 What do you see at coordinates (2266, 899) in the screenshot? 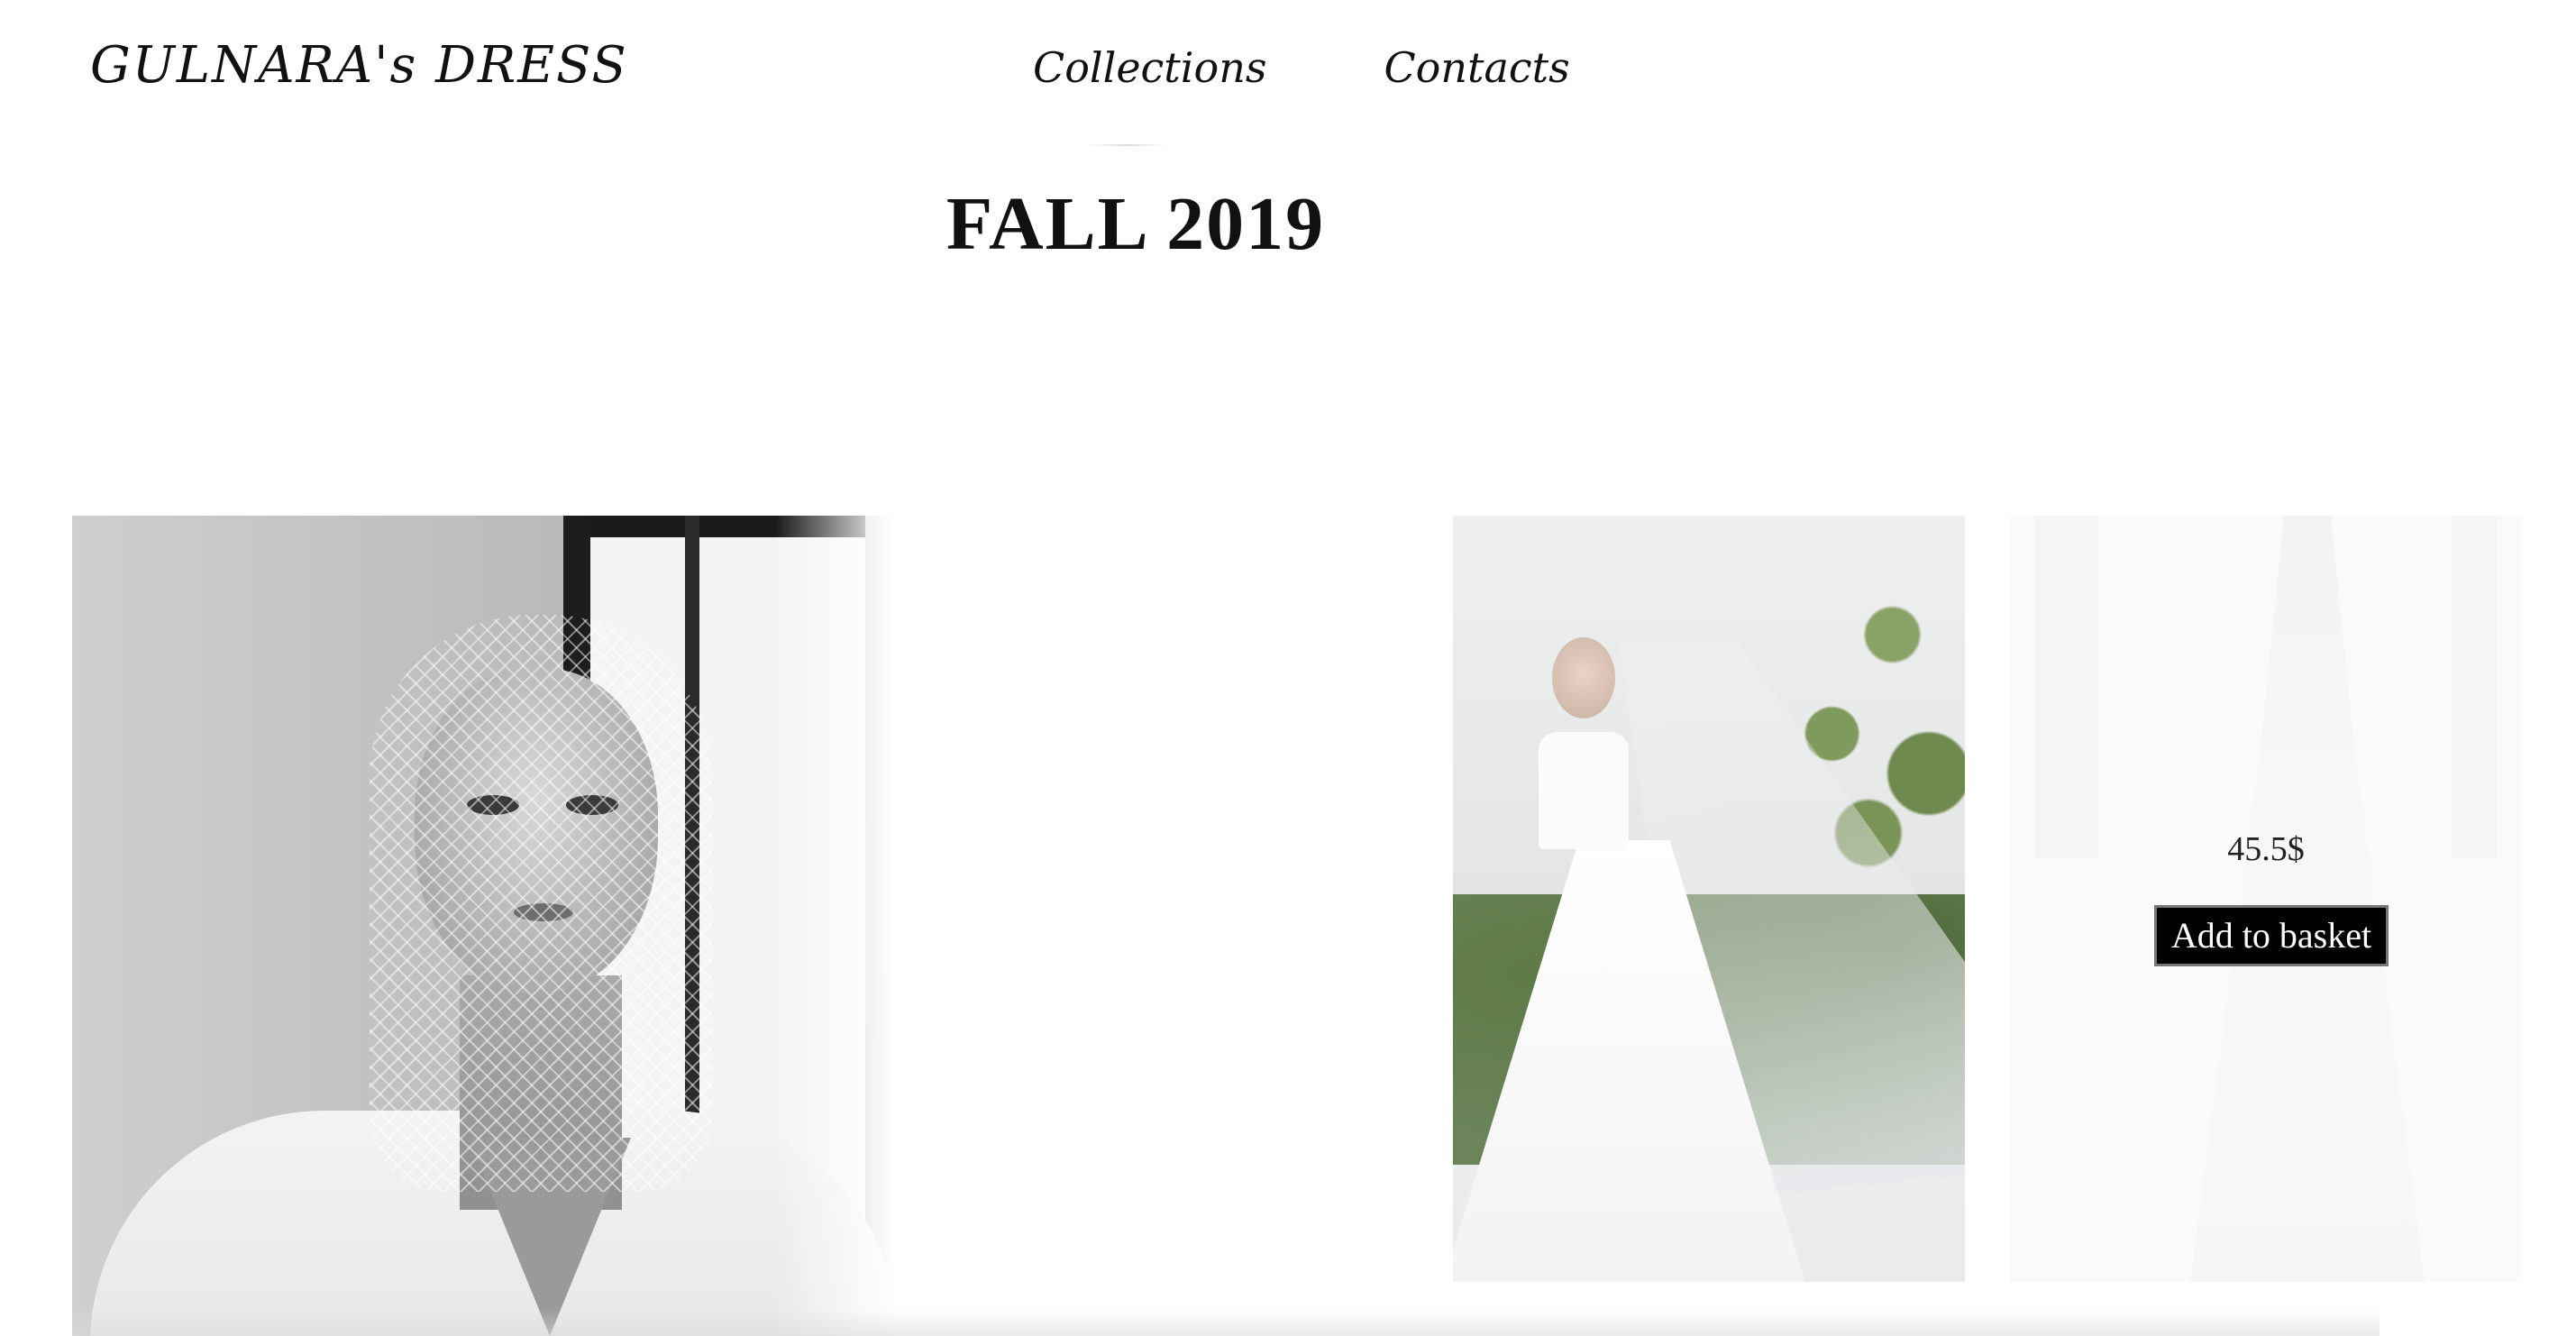
I see `product-card-3: 45.5$ Add to basket` at bounding box center [2266, 899].